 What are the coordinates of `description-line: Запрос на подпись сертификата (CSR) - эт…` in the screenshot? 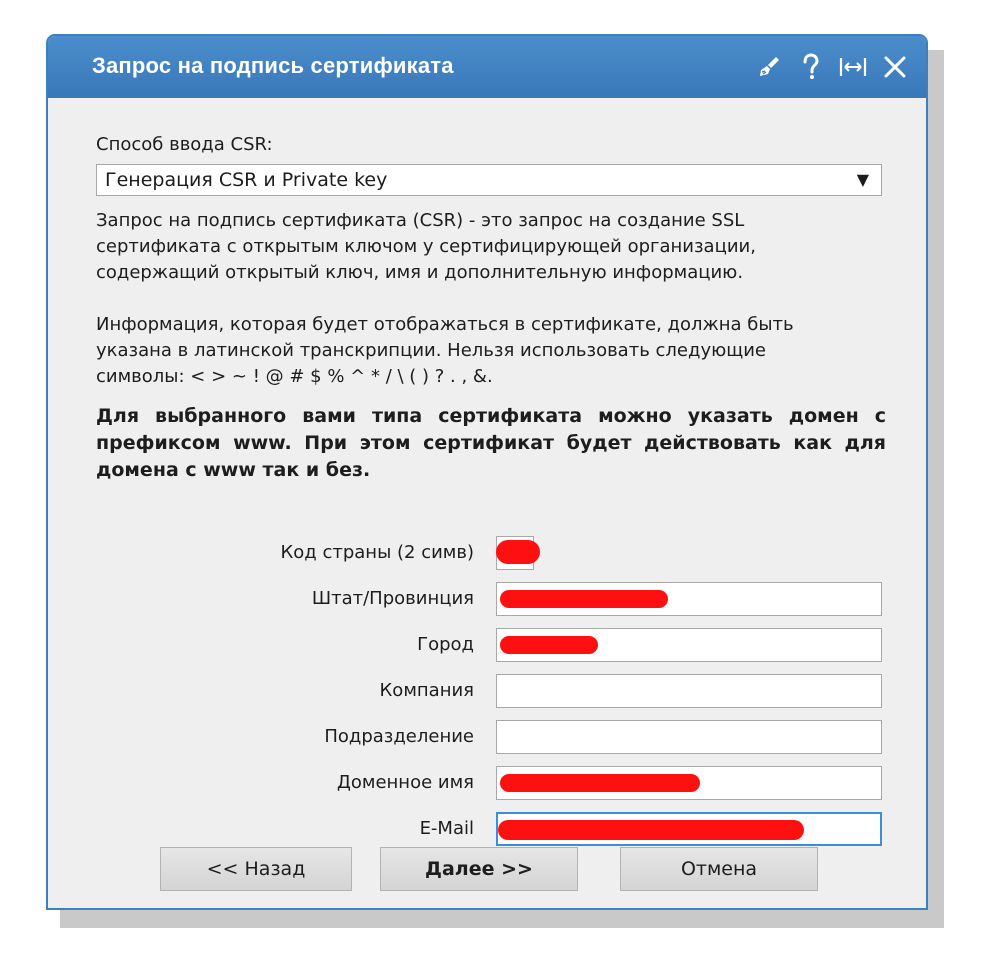 It's located at (420, 220).